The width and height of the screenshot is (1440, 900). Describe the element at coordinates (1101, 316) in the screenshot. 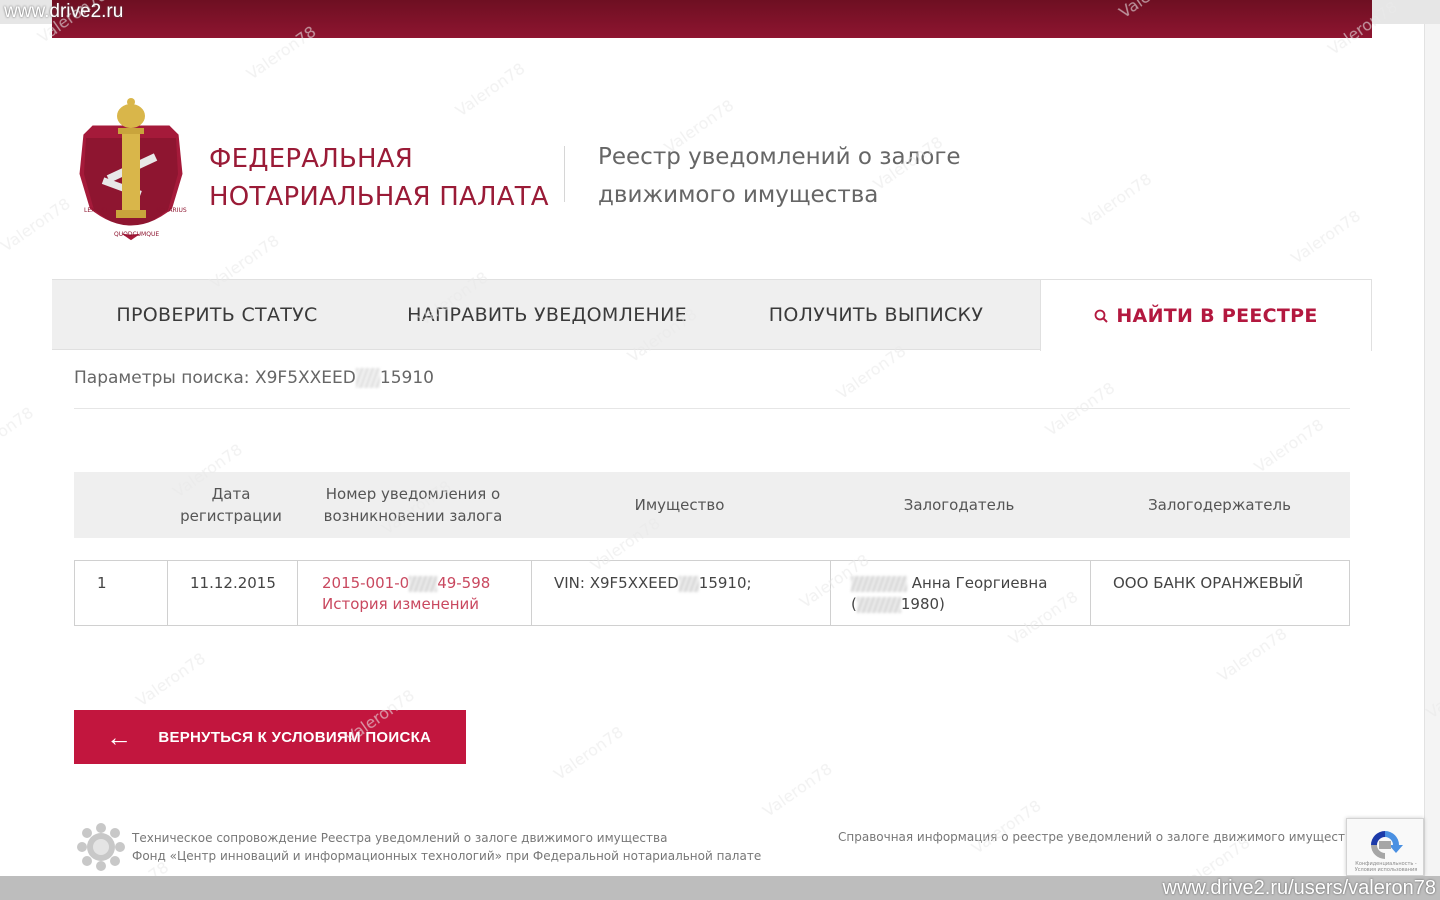

I see `search-icon` at that location.